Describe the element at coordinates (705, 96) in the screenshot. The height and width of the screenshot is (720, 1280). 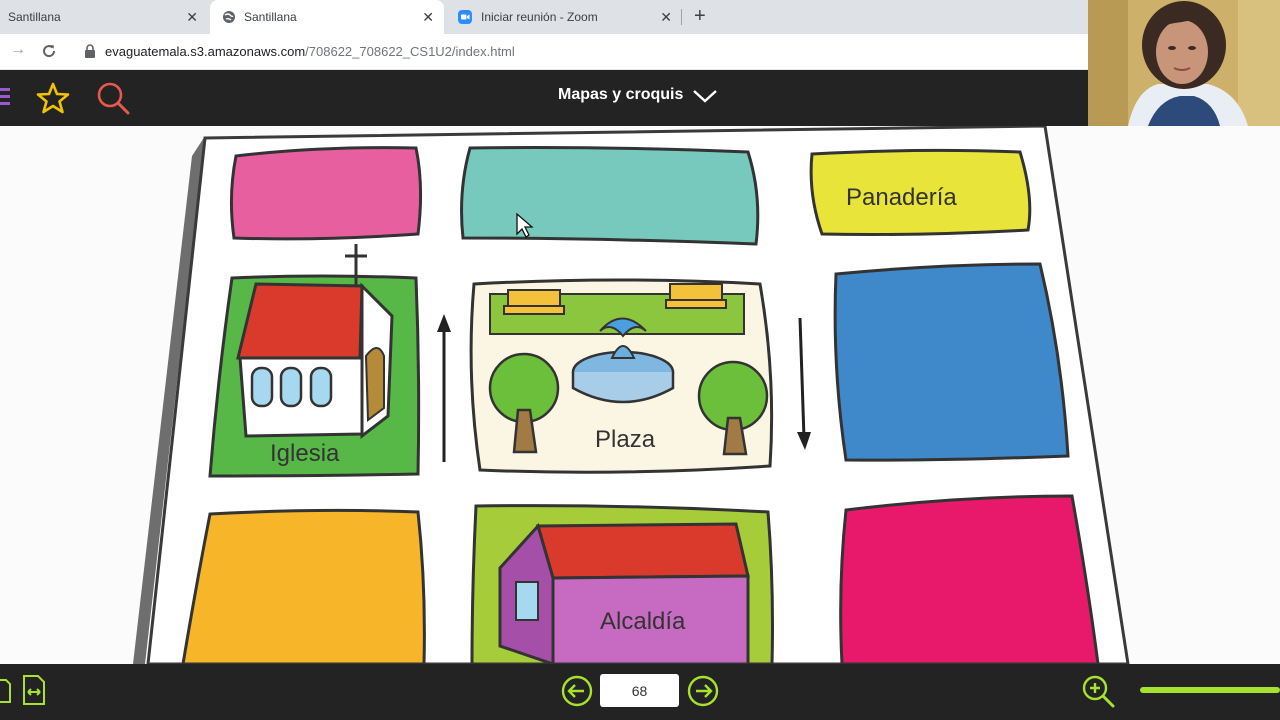
I see `chevron-down-icon` at that location.